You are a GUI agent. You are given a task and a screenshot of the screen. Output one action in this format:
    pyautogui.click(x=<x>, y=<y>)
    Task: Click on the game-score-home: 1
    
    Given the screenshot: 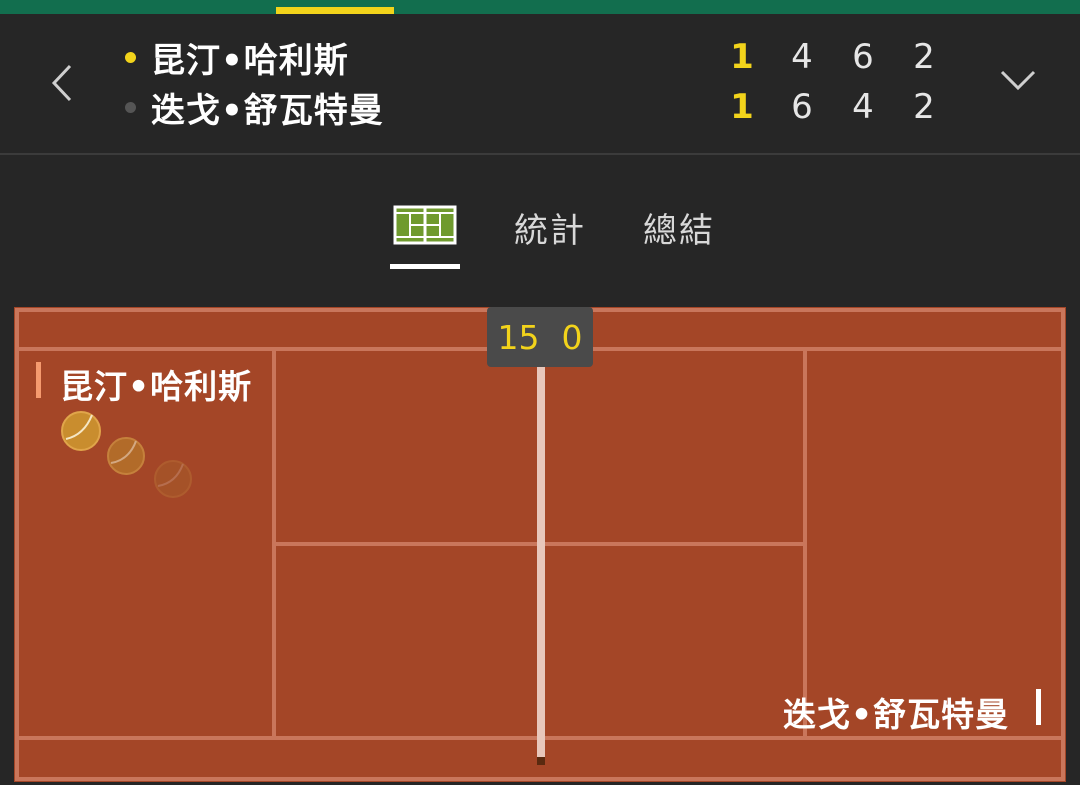 What is the action you would take?
    pyautogui.click(x=742, y=57)
    